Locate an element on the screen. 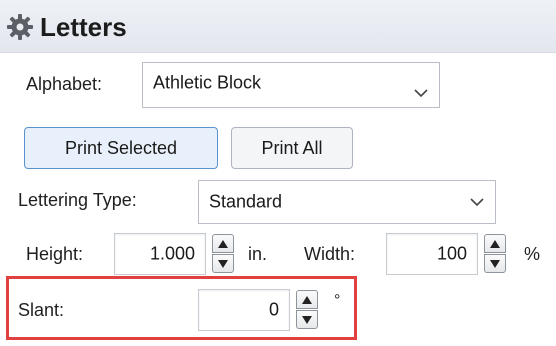 This screenshot has width=556, height=346. slant-increment-button is located at coordinates (307, 299).